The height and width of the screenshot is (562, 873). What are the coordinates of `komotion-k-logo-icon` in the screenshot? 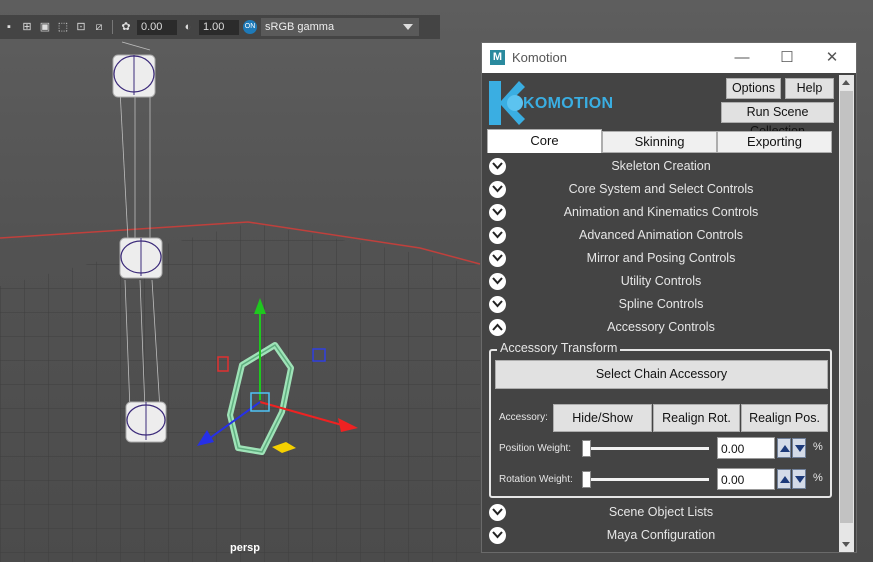 It's located at (507, 103).